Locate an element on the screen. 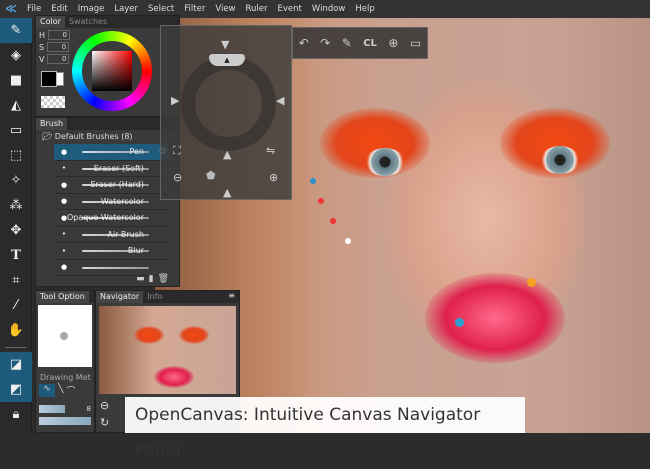 This screenshot has width=650, height=469. eraser-icon: ◈ is located at coordinates (16, 55).